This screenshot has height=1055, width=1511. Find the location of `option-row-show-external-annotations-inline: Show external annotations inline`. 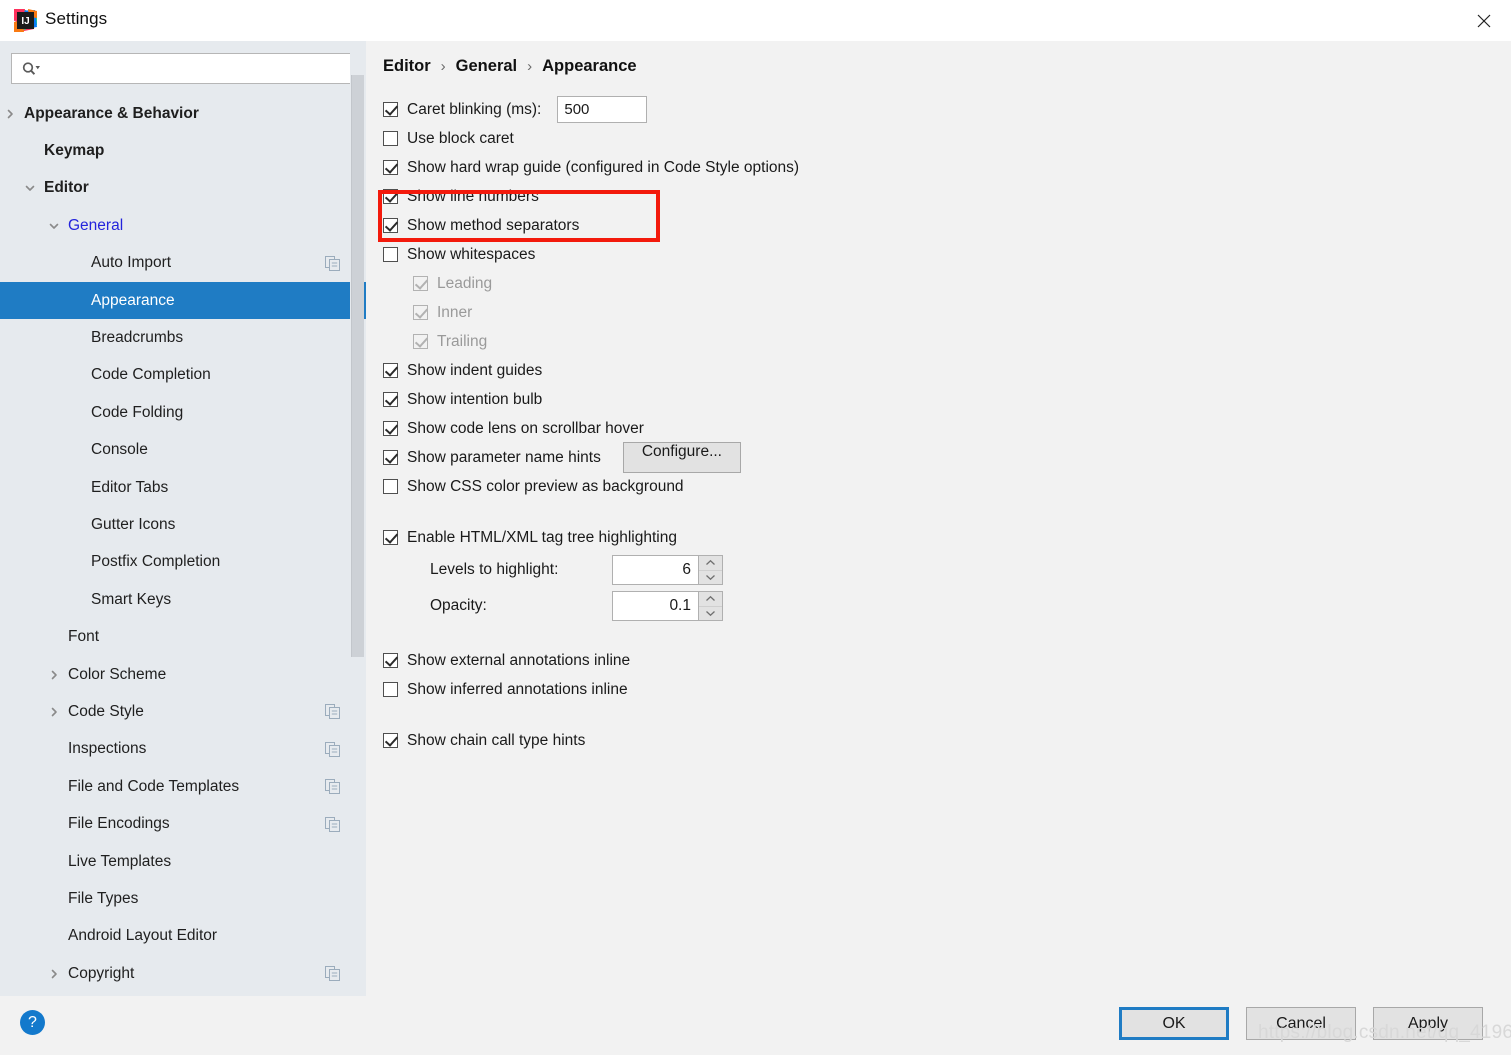

option-row-show-external-annotations-inline: Show external annotations inline is located at coordinates (933, 660).